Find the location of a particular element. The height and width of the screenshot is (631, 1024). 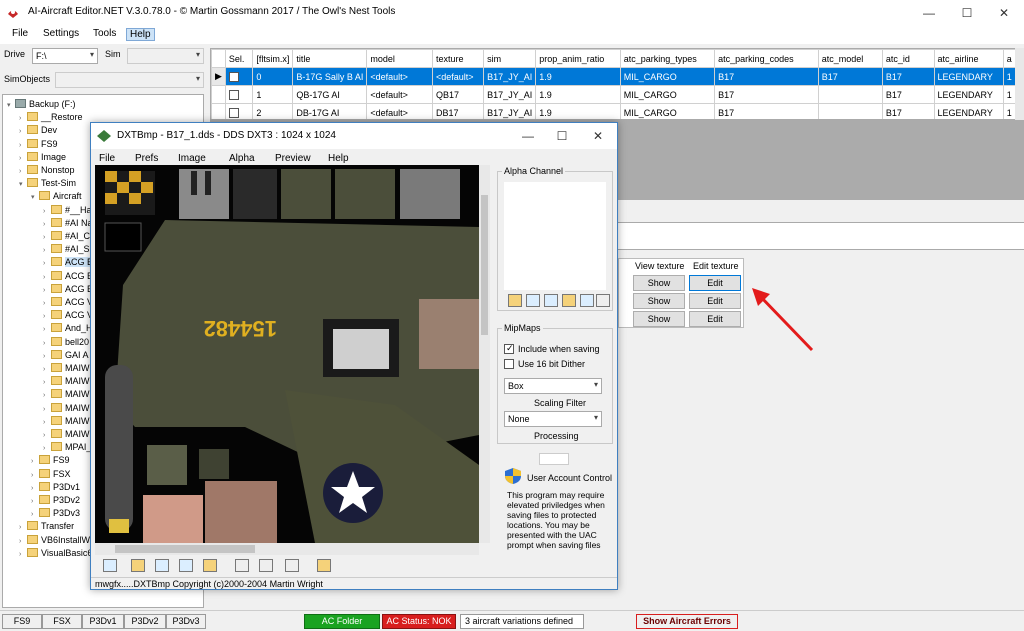

sim-select: ▾ is located at coordinates (165, 56).